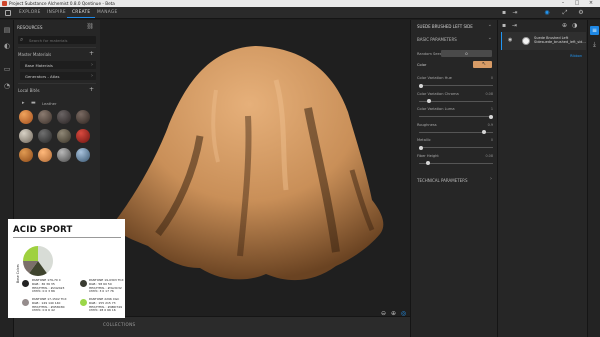  I want to click on cursor-icon: ↖, so click(484, 64).